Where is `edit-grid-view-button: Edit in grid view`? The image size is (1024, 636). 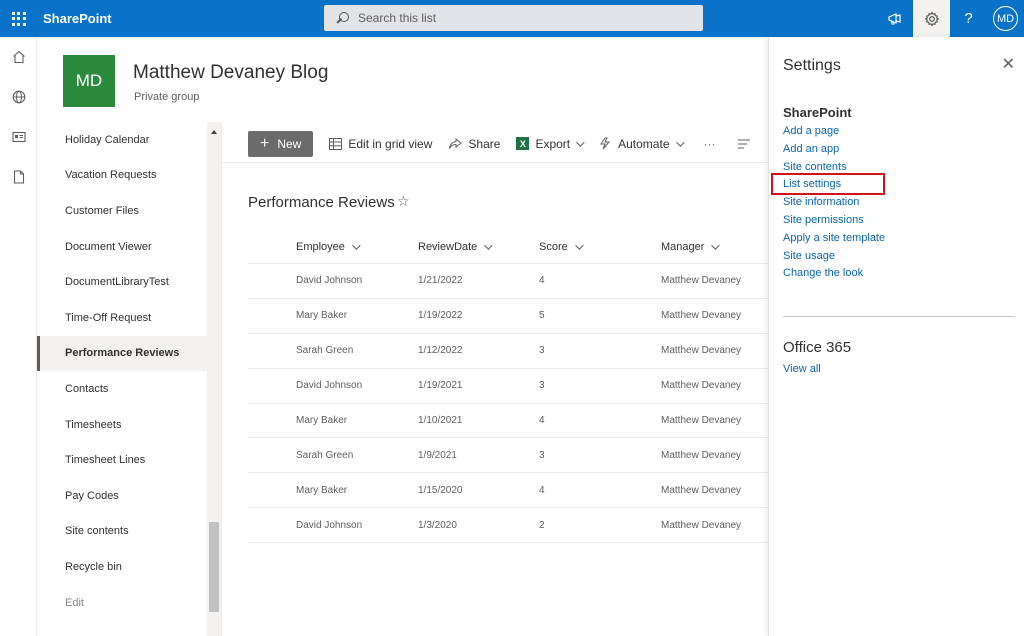
edit-grid-view-button: Edit in grid view is located at coordinates (380, 144).